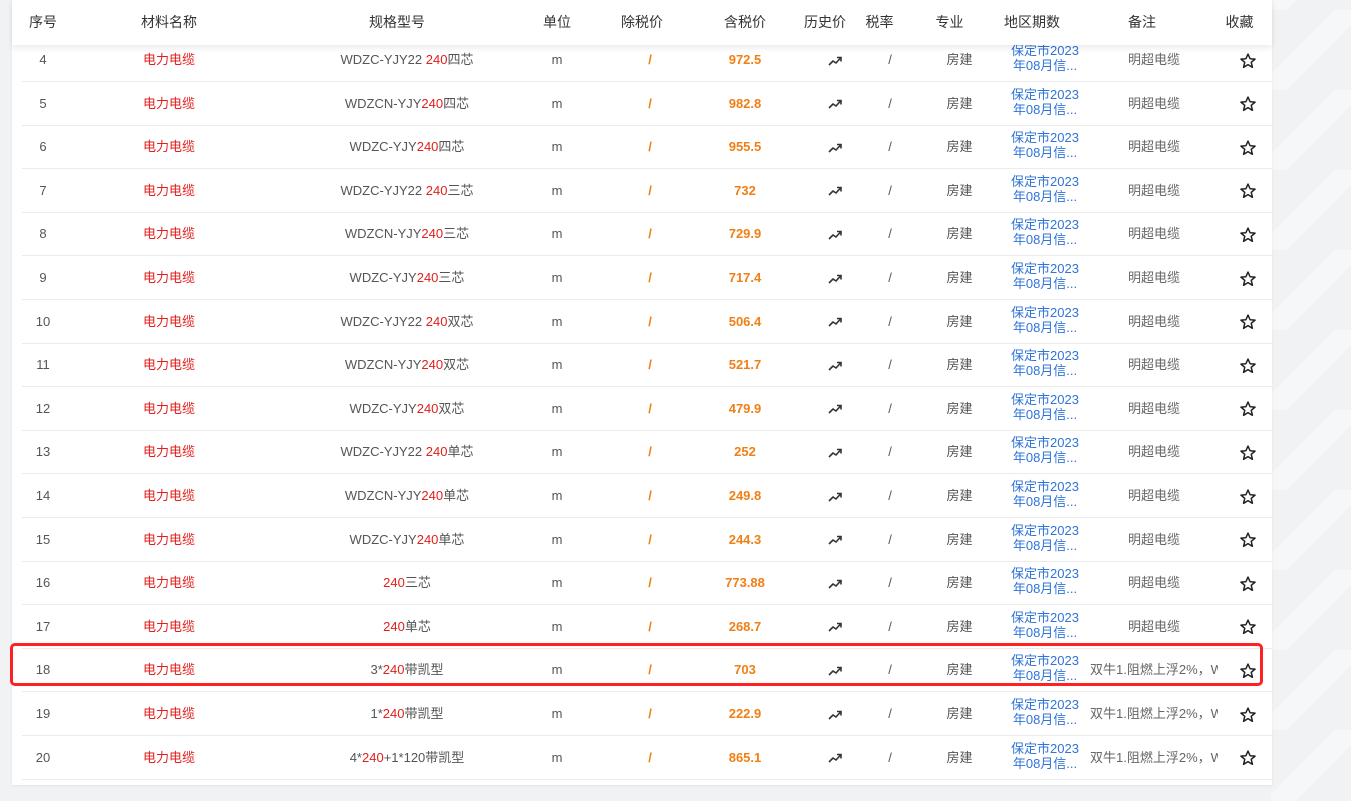  What do you see at coordinates (424, 757) in the screenshot?
I see `spec-suffix: +1*120带凯型` at bounding box center [424, 757].